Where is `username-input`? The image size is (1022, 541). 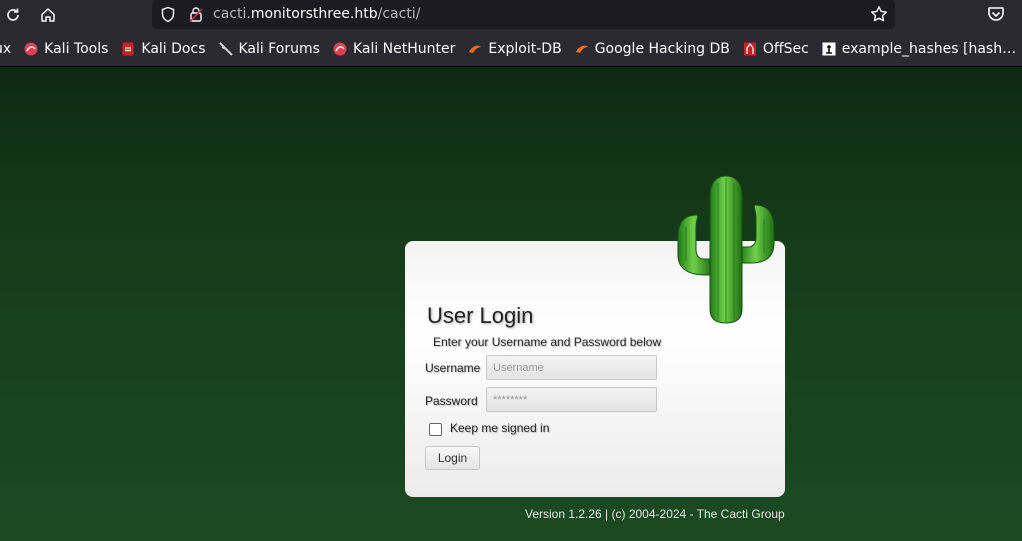 username-input is located at coordinates (571, 367).